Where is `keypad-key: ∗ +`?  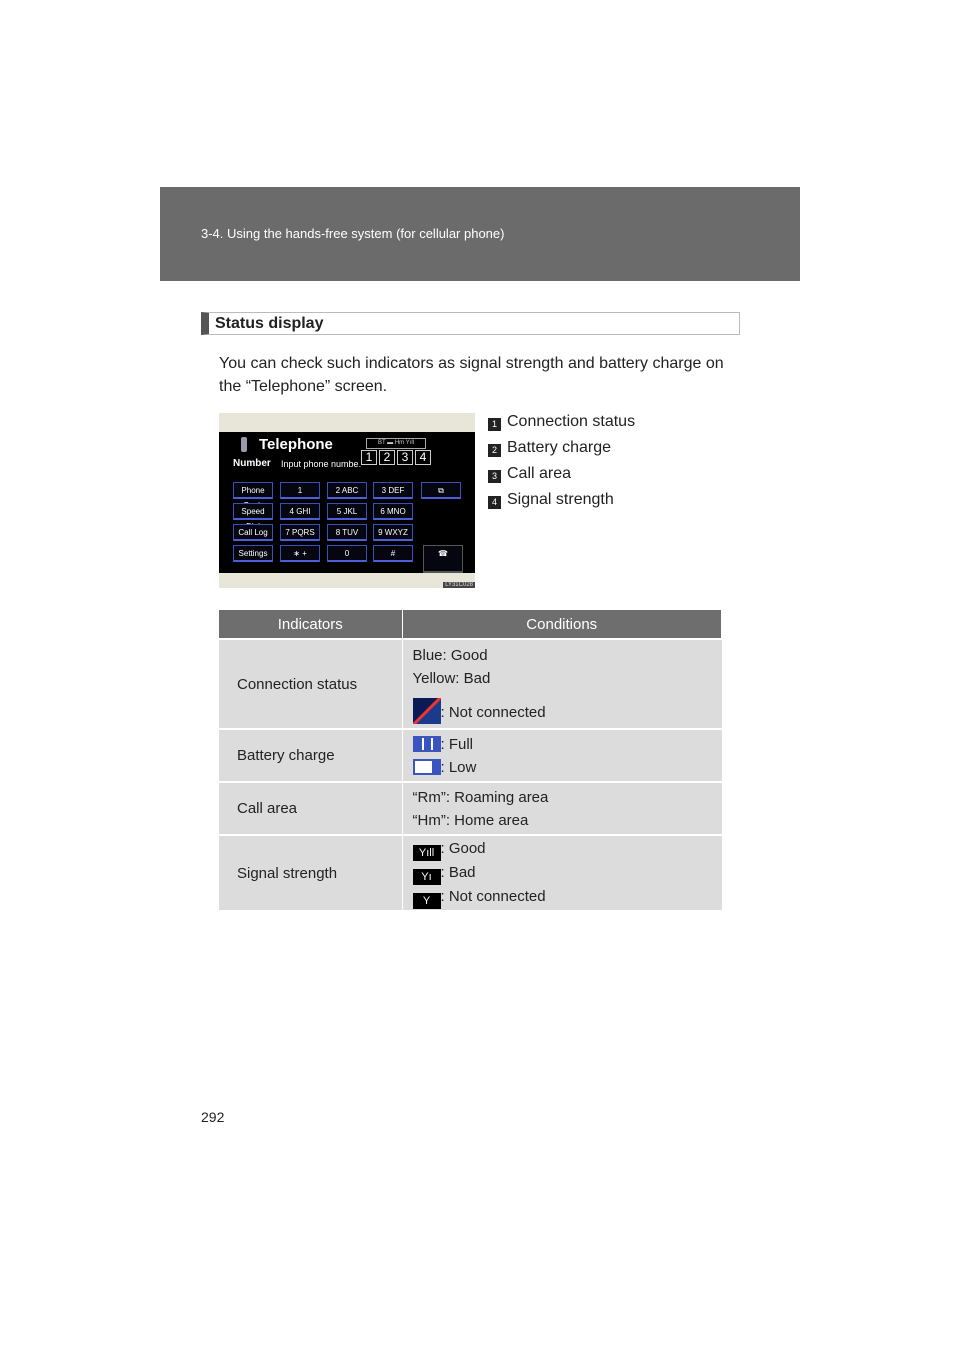
keypad-key: ∗ + is located at coordinates (300, 553).